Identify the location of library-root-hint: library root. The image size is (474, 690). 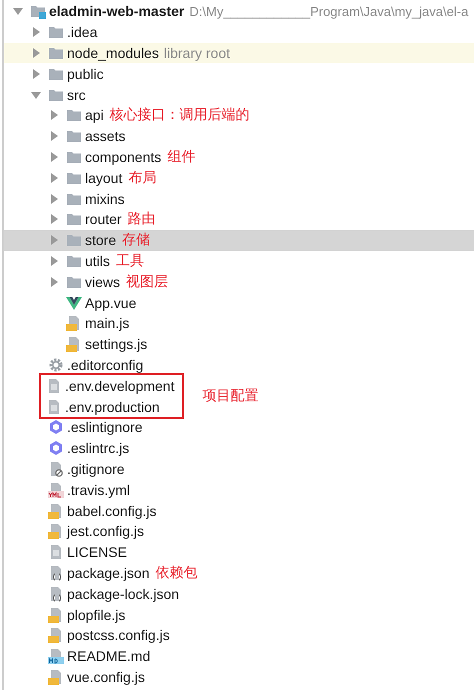
(197, 52).